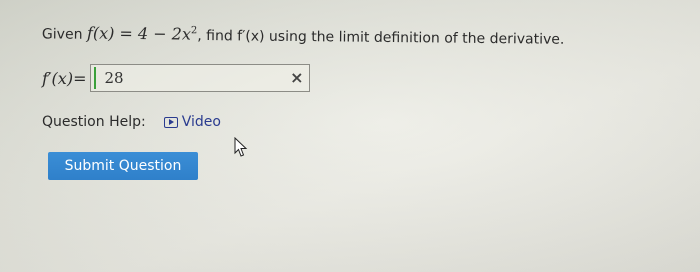 The height and width of the screenshot is (272, 700). What do you see at coordinates (296, 77) in the screenshot?
I see `clear-icon: ×` at bounding box center [296, 77].